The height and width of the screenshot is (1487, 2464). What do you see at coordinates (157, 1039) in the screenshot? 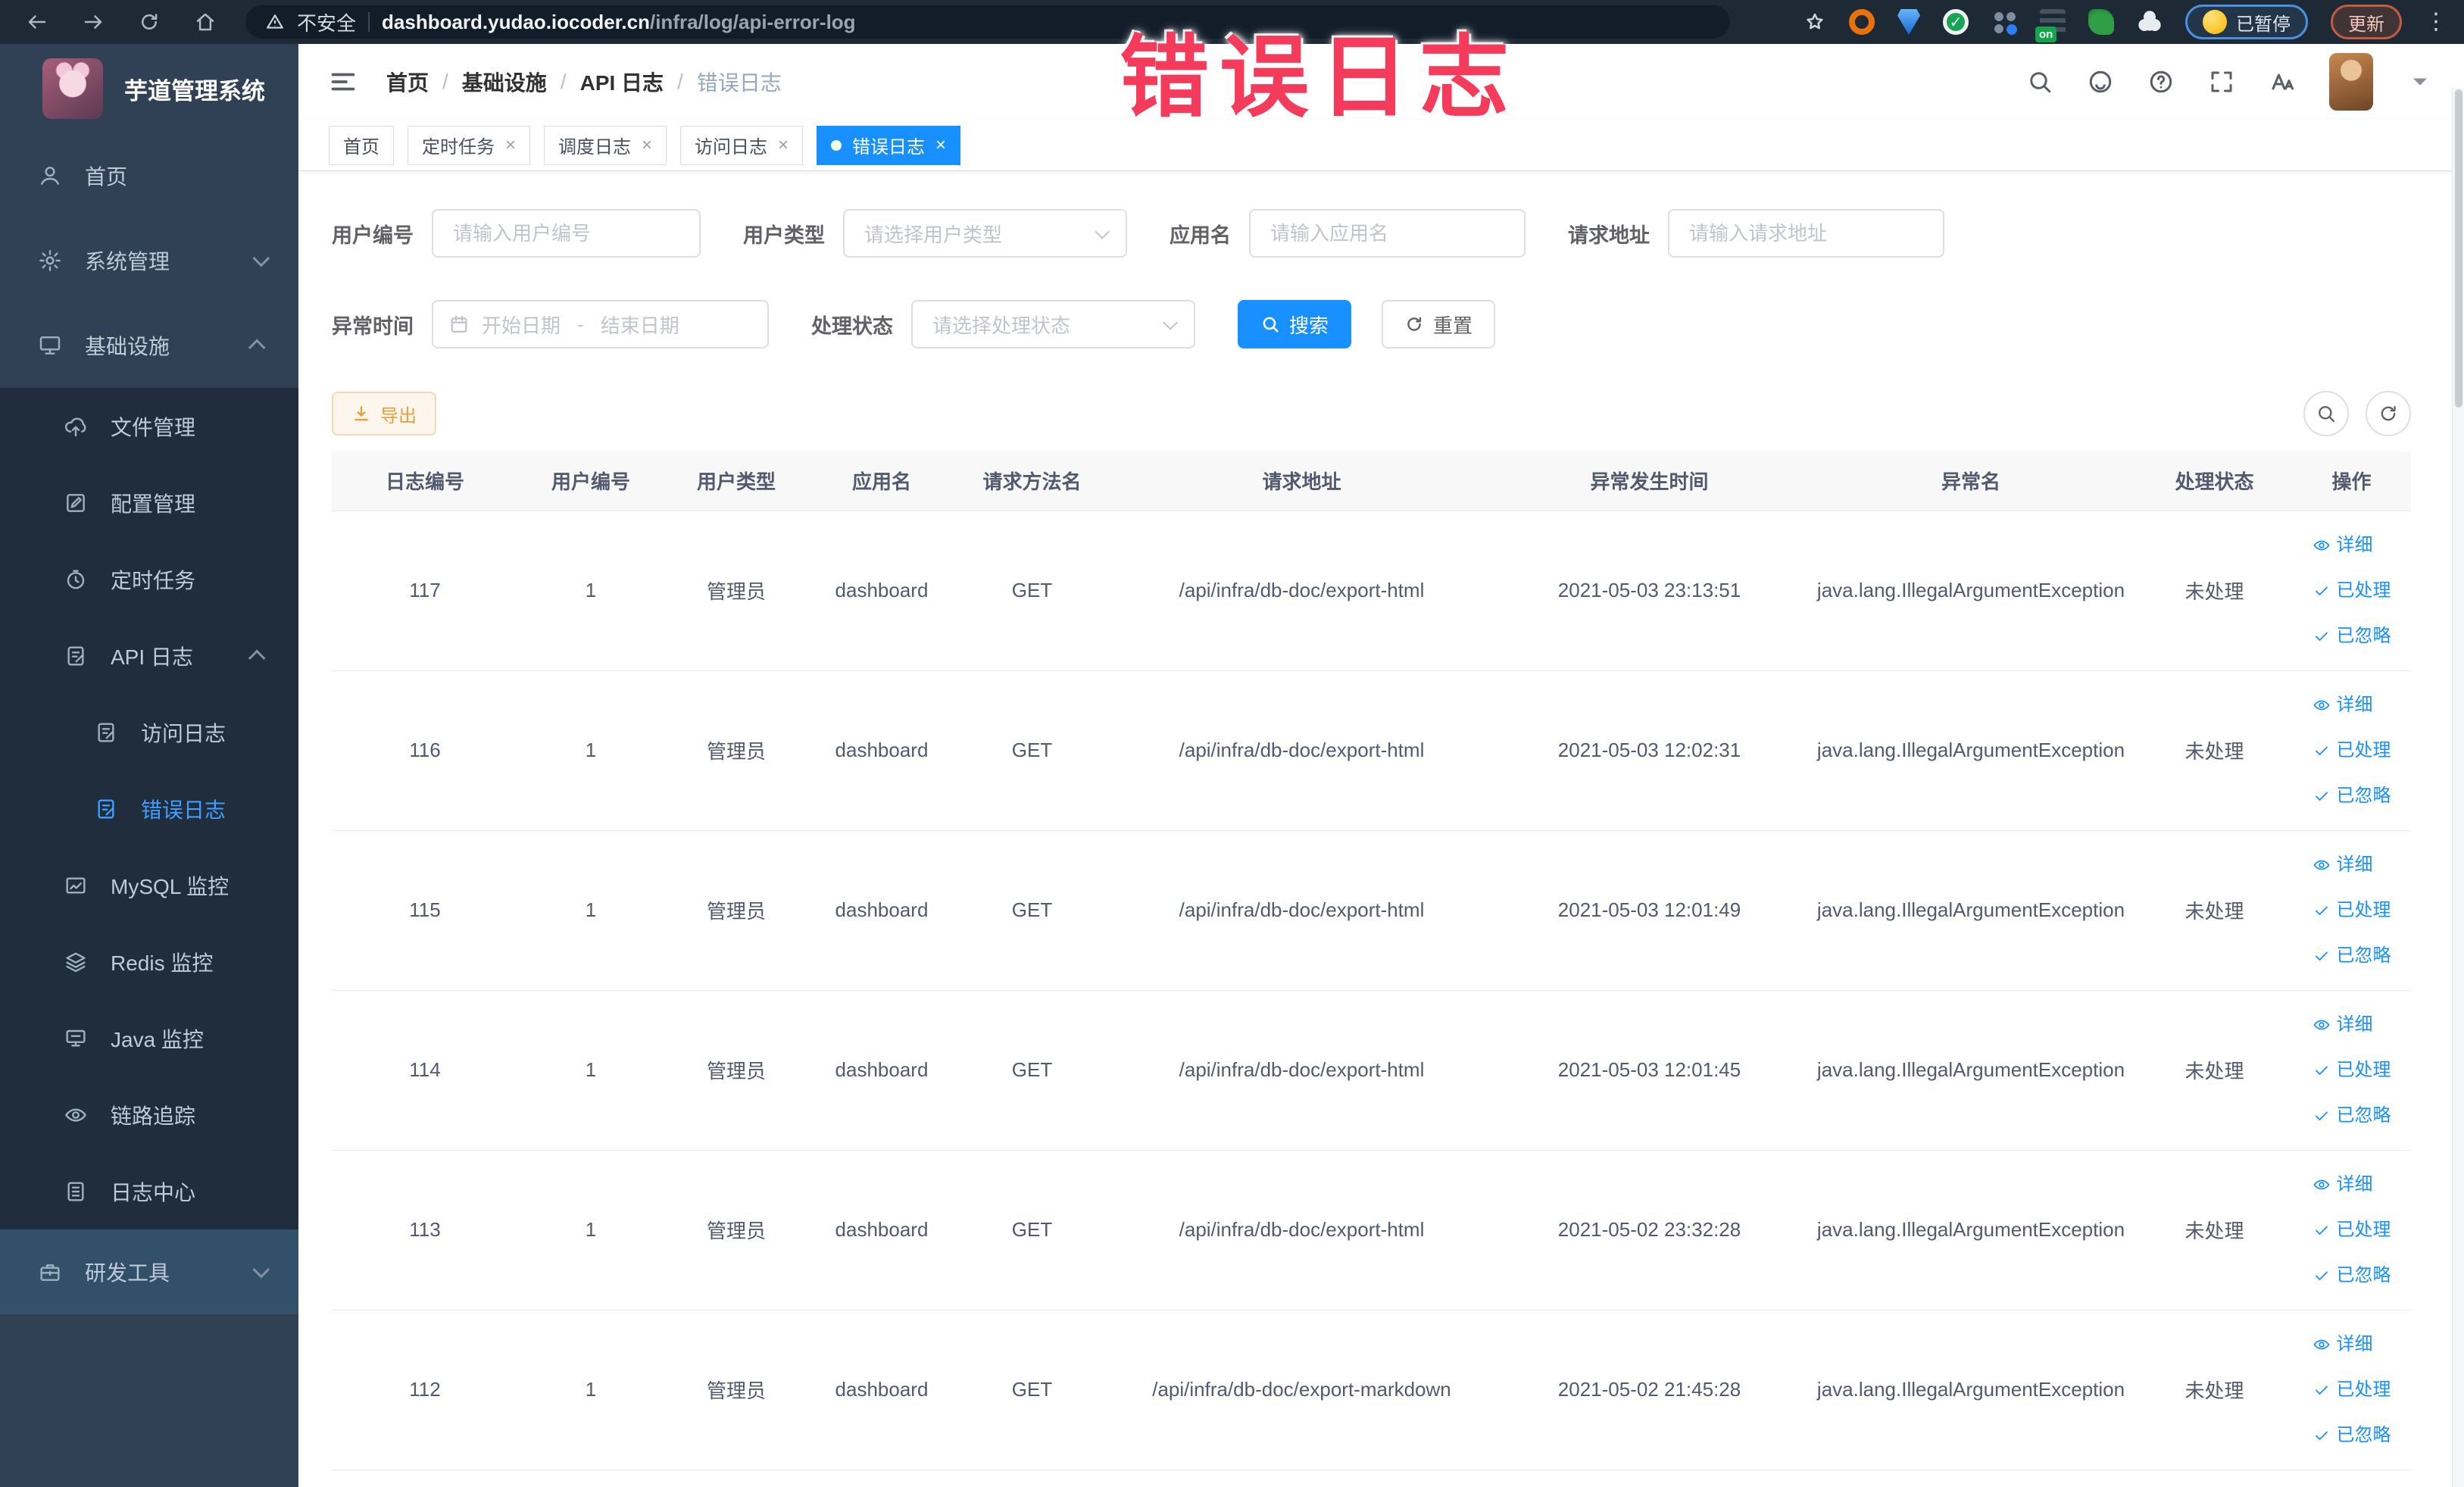
I see `sidebar-item-label: Java 监控` at bounding box center [157, 1039].